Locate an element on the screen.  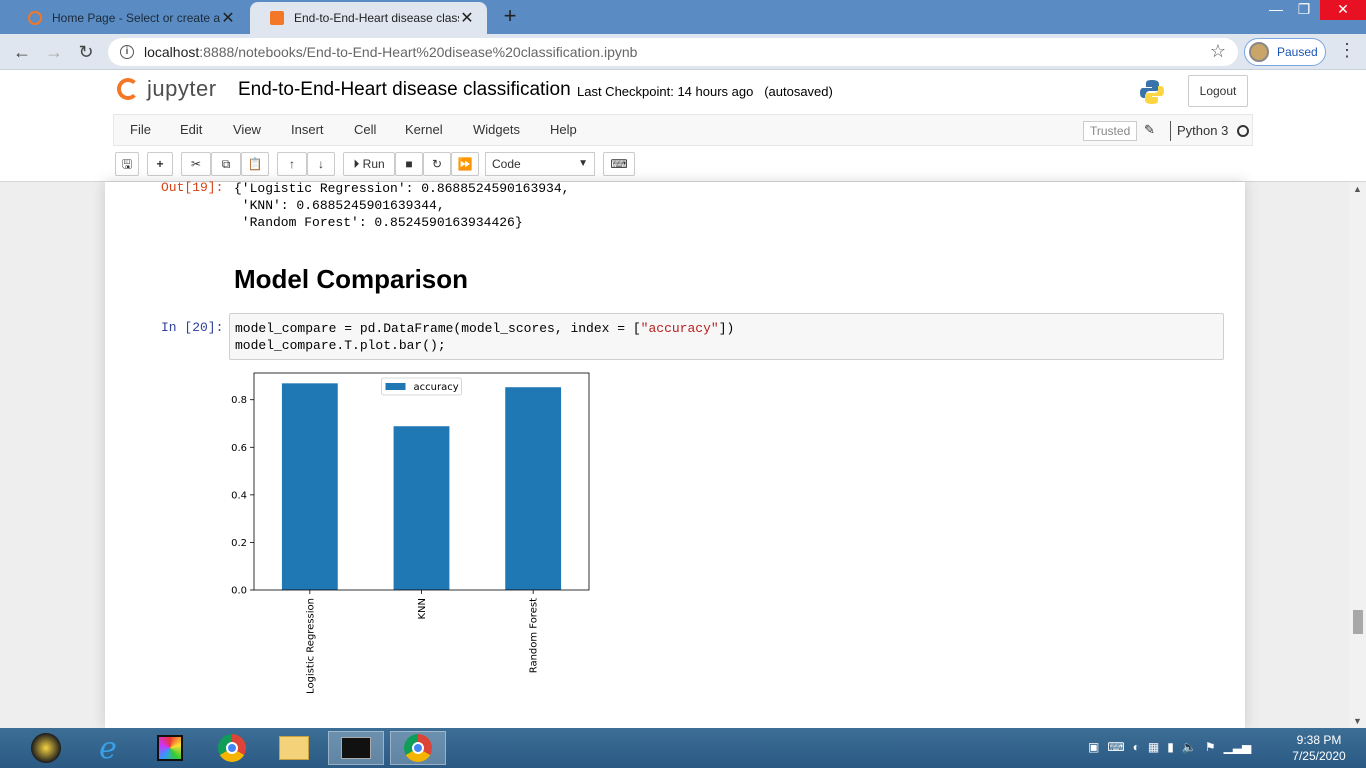
windows-start-icon is located at coordinates (46, 748).